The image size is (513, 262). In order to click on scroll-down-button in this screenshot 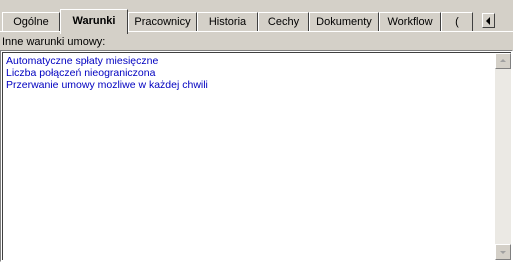, I will do `click(503, 252)`.